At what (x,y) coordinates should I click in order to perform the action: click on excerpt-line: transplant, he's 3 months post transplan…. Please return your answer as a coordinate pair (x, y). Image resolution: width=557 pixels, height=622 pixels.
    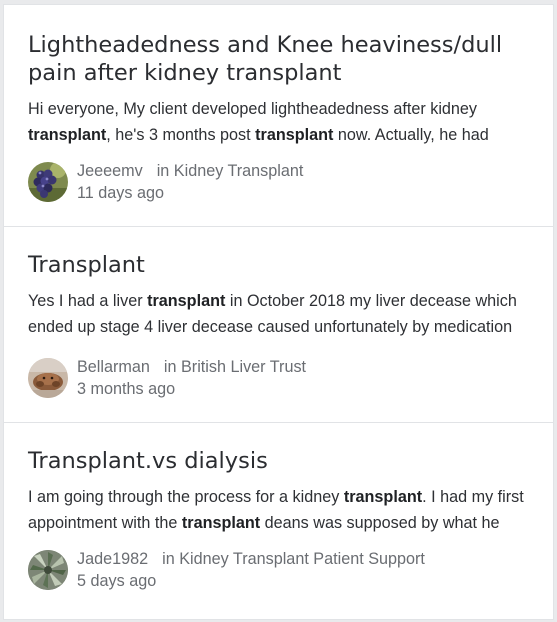
    Looking at the image, I should click on (278, 135).